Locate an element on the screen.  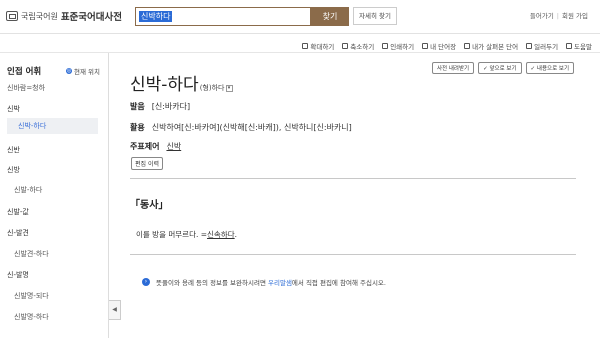
logo-icon is located at coordinates (12, 16).